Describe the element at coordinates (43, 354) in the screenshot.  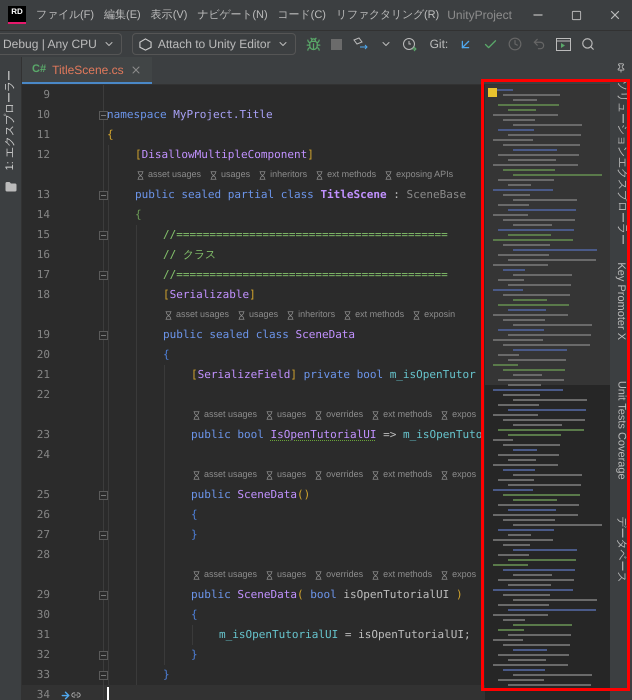
I see `line-number: 20` at that location.